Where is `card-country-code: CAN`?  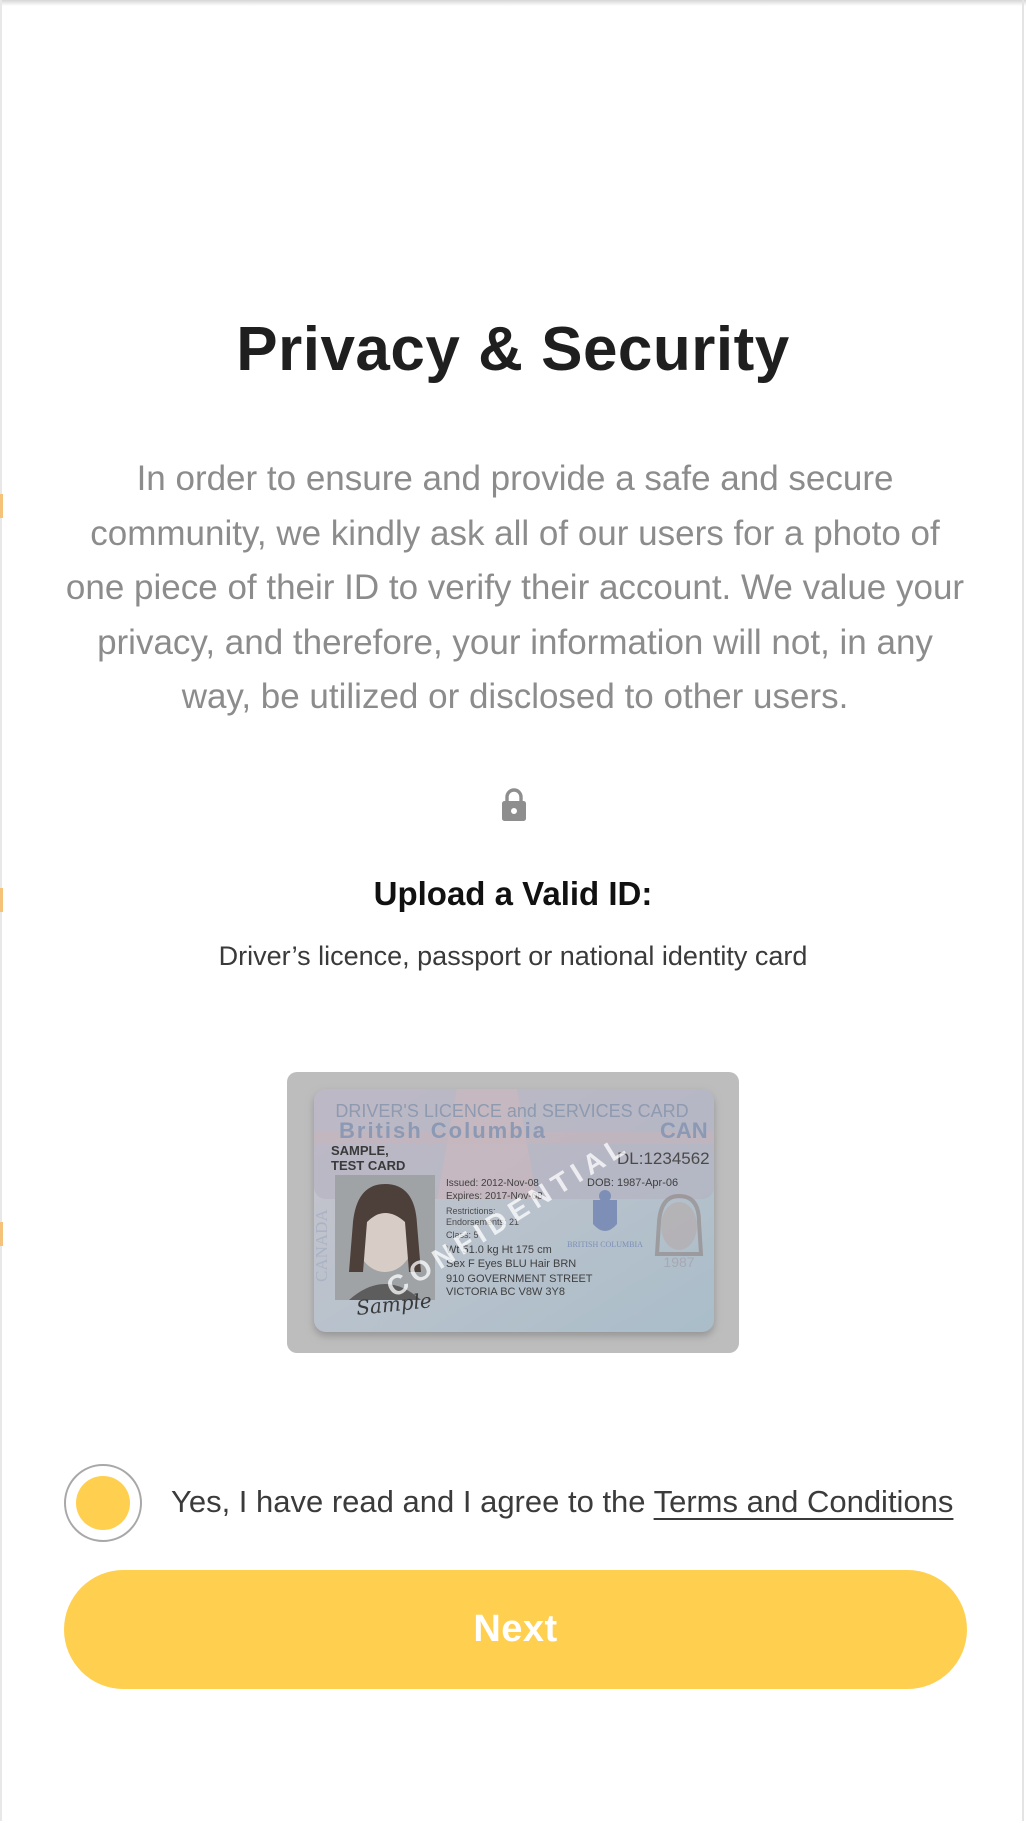
card-country-code: CAN is located at coordinates (684, 1130).